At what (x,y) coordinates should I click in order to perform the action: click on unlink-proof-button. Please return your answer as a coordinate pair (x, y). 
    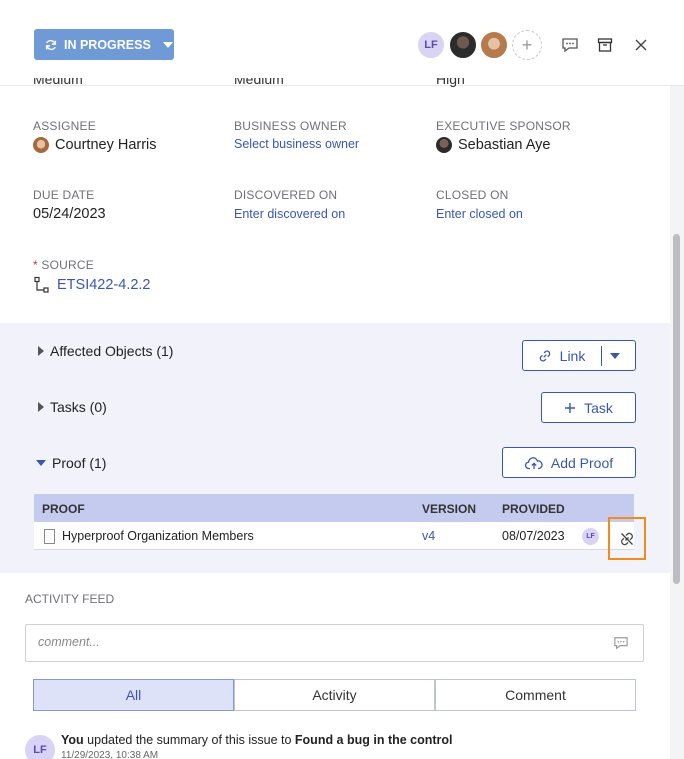
    Looking at the image, I should click on (627, 538).